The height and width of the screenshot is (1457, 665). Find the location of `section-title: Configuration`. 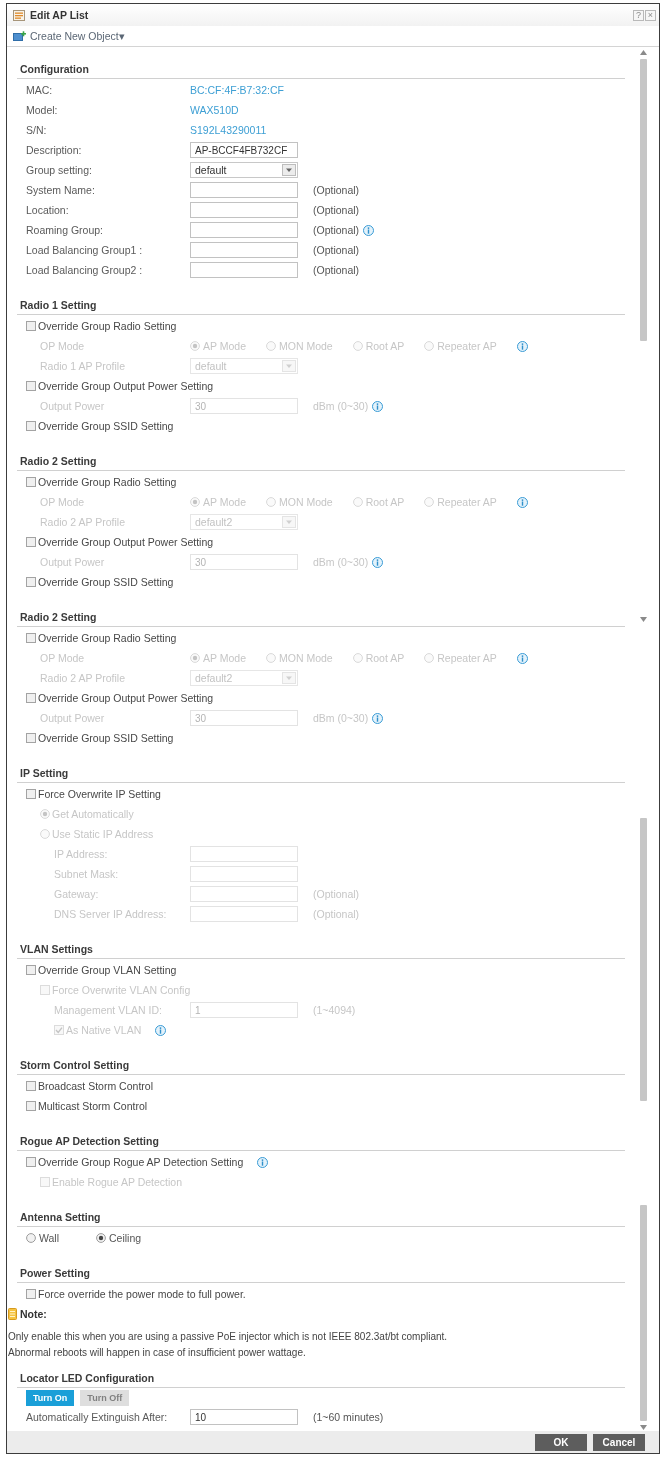

section-title: Configuration is located at coordinates (321, 69).